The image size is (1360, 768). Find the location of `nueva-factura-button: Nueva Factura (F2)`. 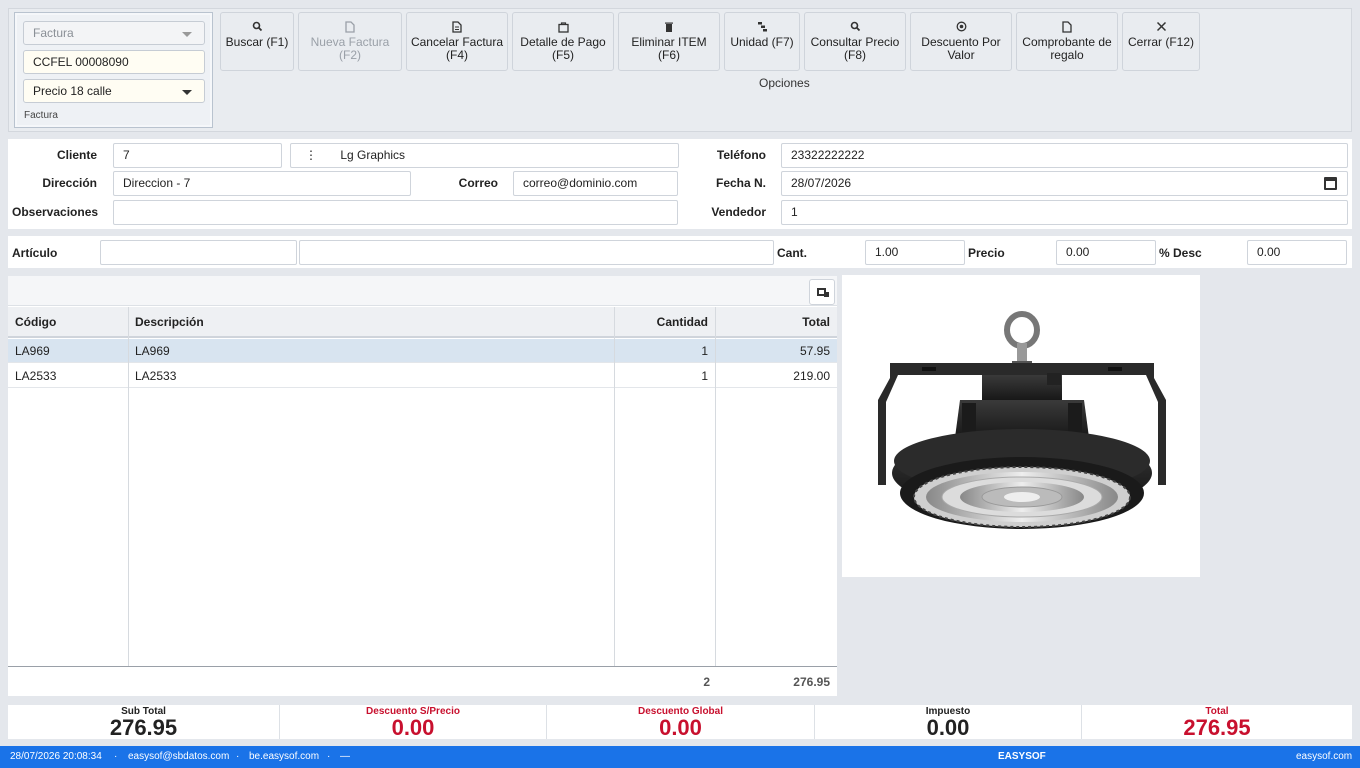

nueva-factura-button: Nueva Factura (F2) is located at coordinates (350, 41).